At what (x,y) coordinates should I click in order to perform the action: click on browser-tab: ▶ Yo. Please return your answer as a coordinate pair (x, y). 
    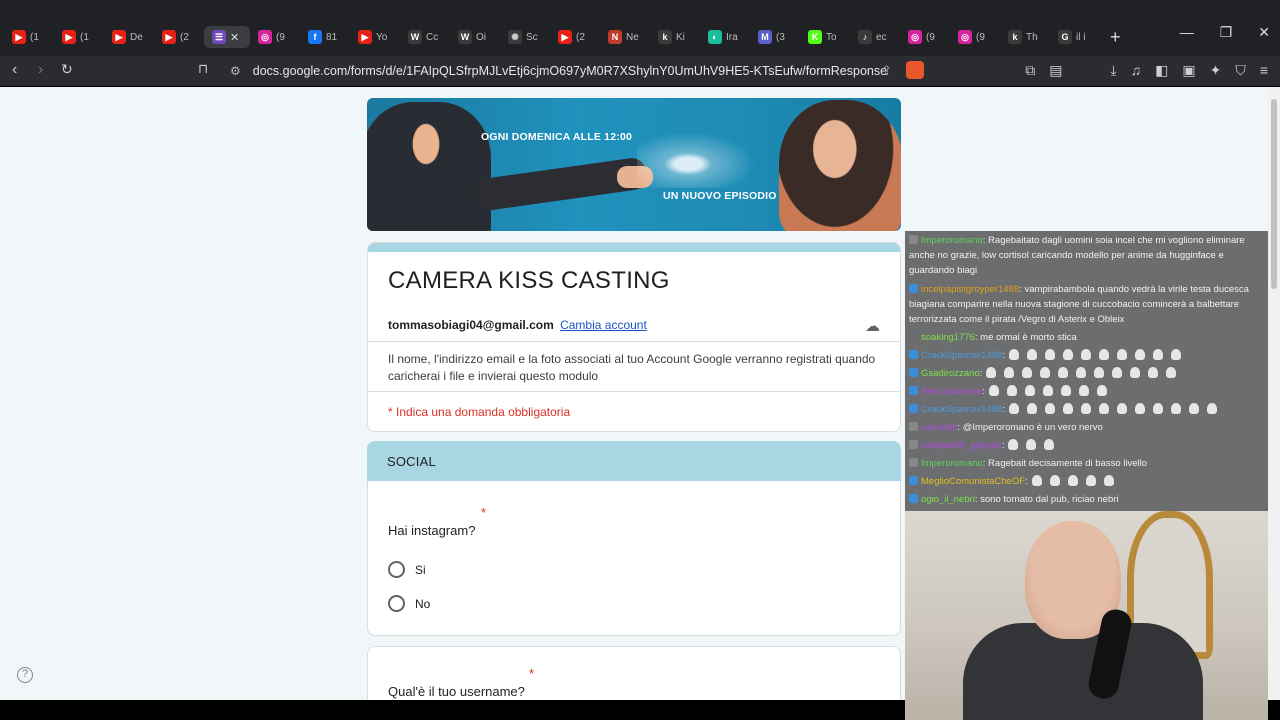
    Looking at the image, I should click on (375, 37).